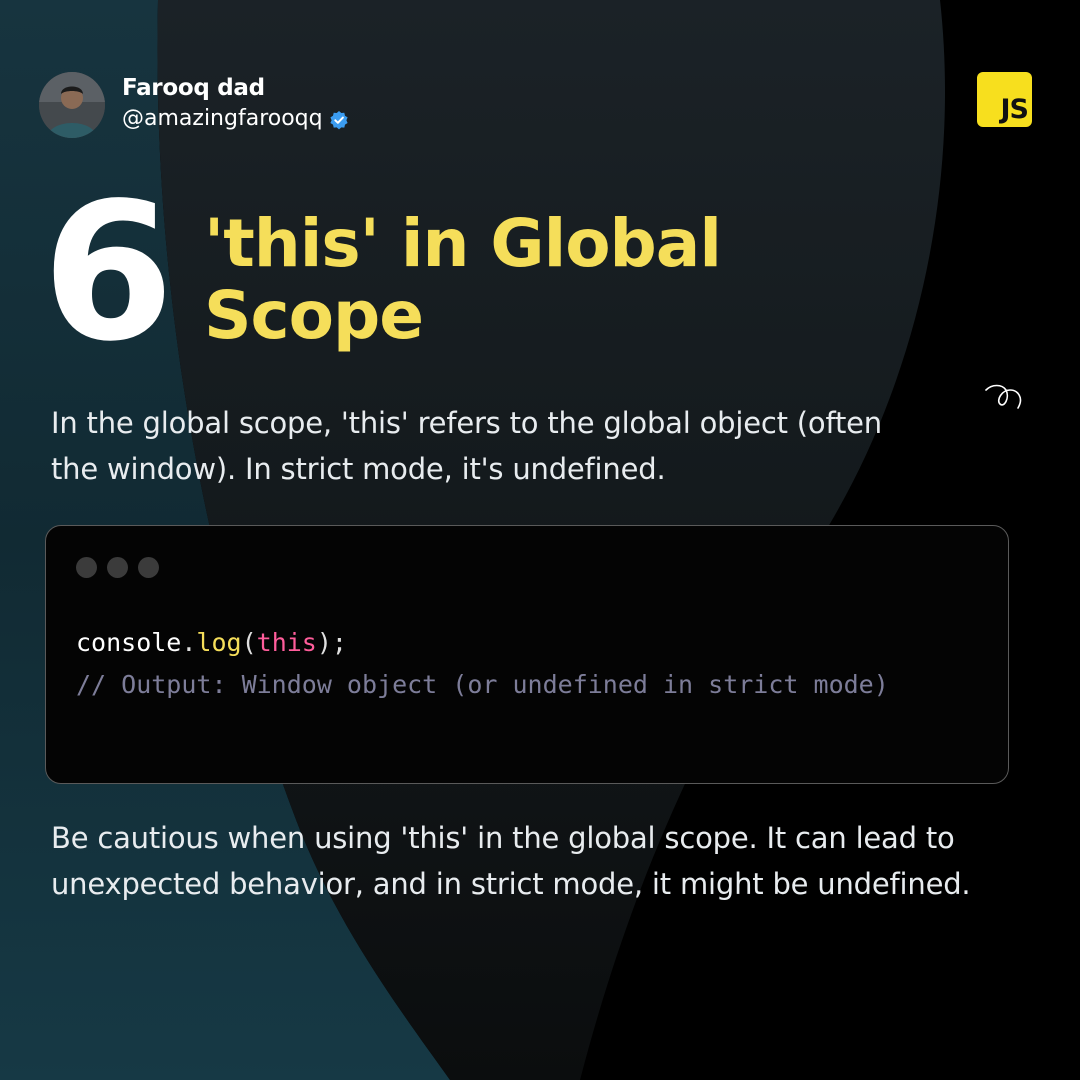 This screenshot has width=1080, height=1080. I want to click on step-number: 6, so click(108, 272).